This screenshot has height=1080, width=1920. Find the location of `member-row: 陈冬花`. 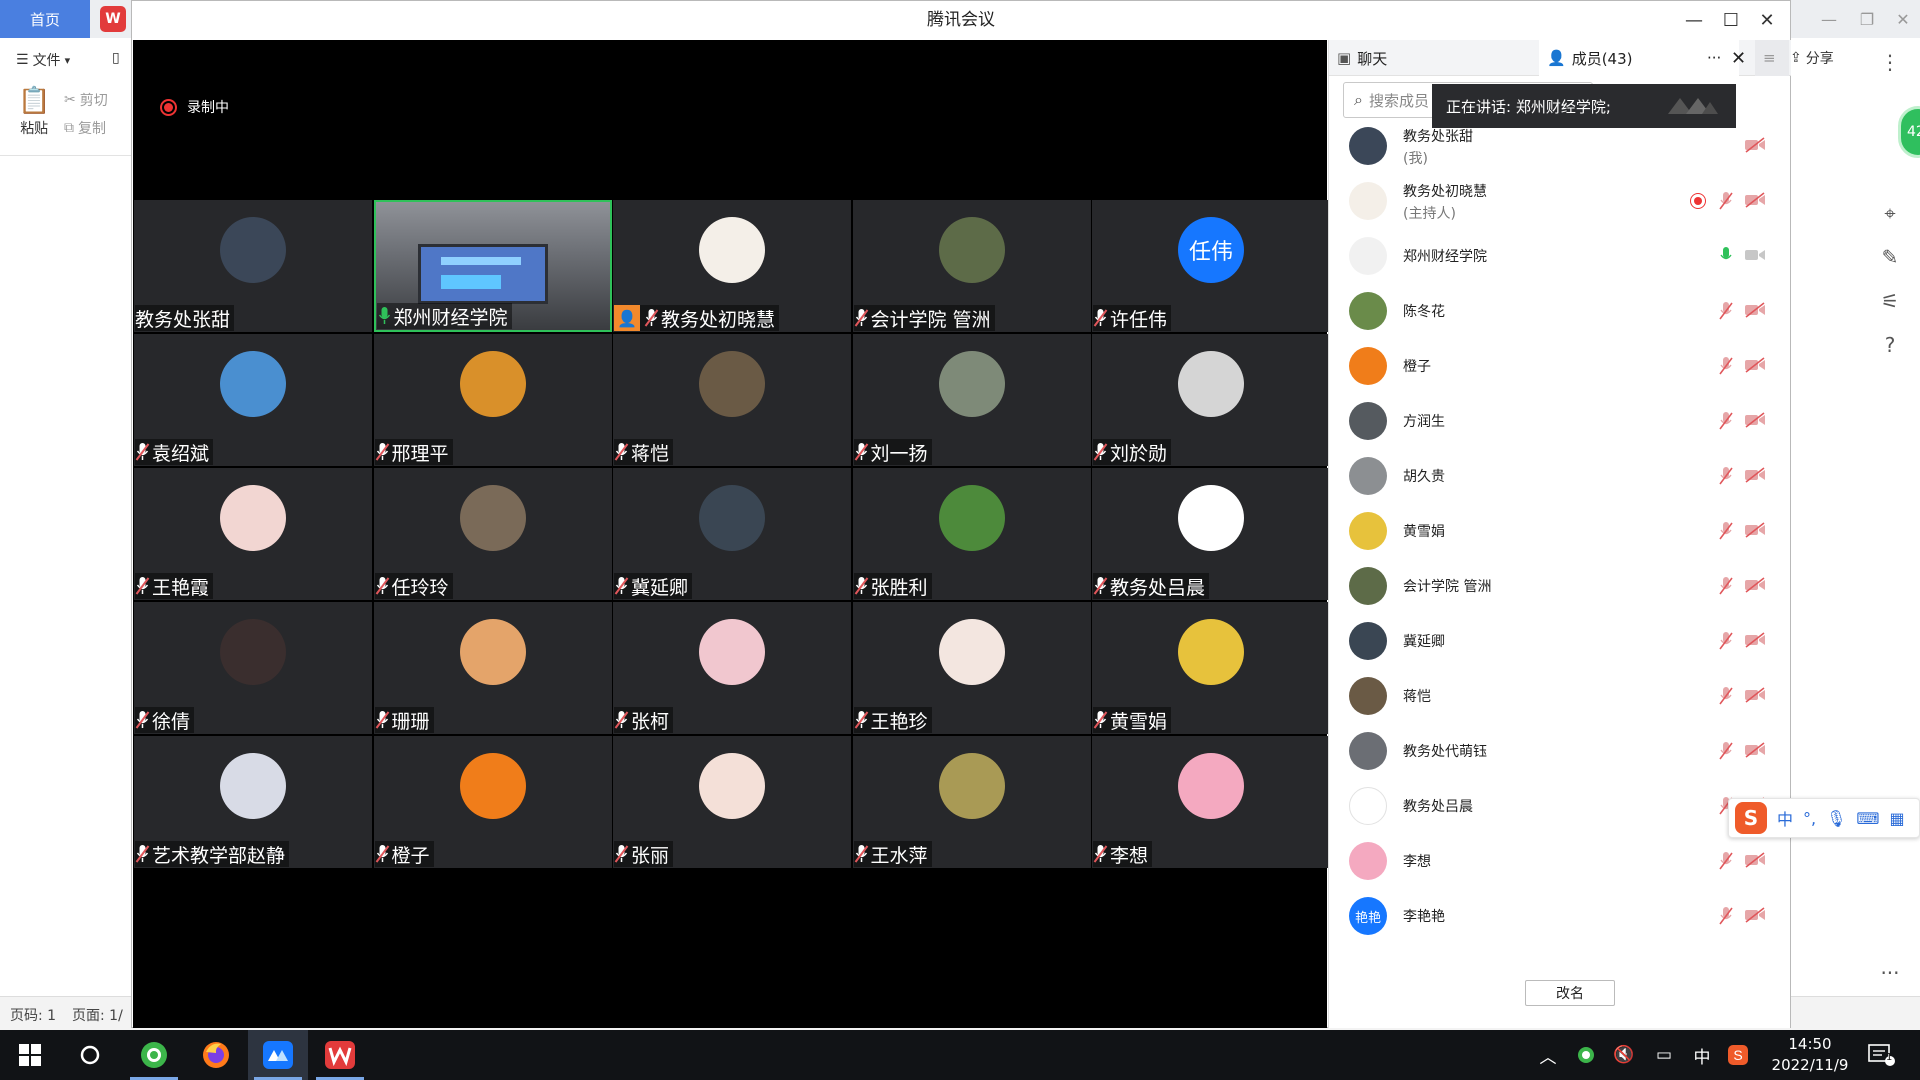

member-row: 陈冬花 is located at coordinates (1560, 310).